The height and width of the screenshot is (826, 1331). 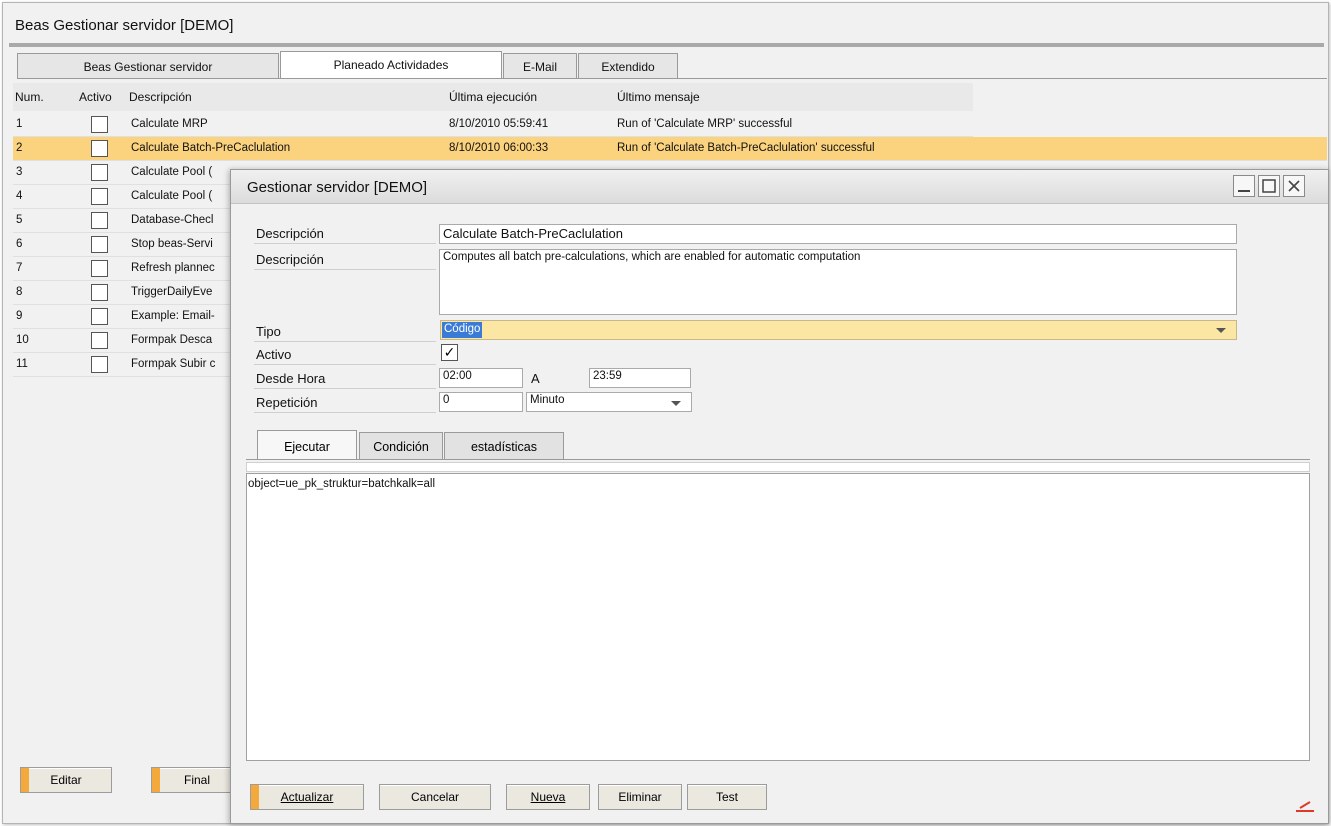 What do you see at coordinates (172, 292) in the screenshot?
I see `row-description: TriggerDailyEve` at bounding box center [172, 292].